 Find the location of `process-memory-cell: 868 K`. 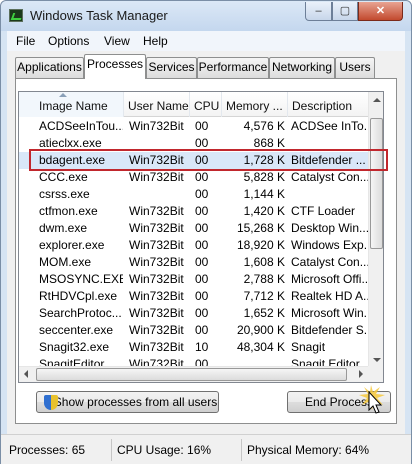

process-memory-cell: 868 K is located at coordinates (269, 143).